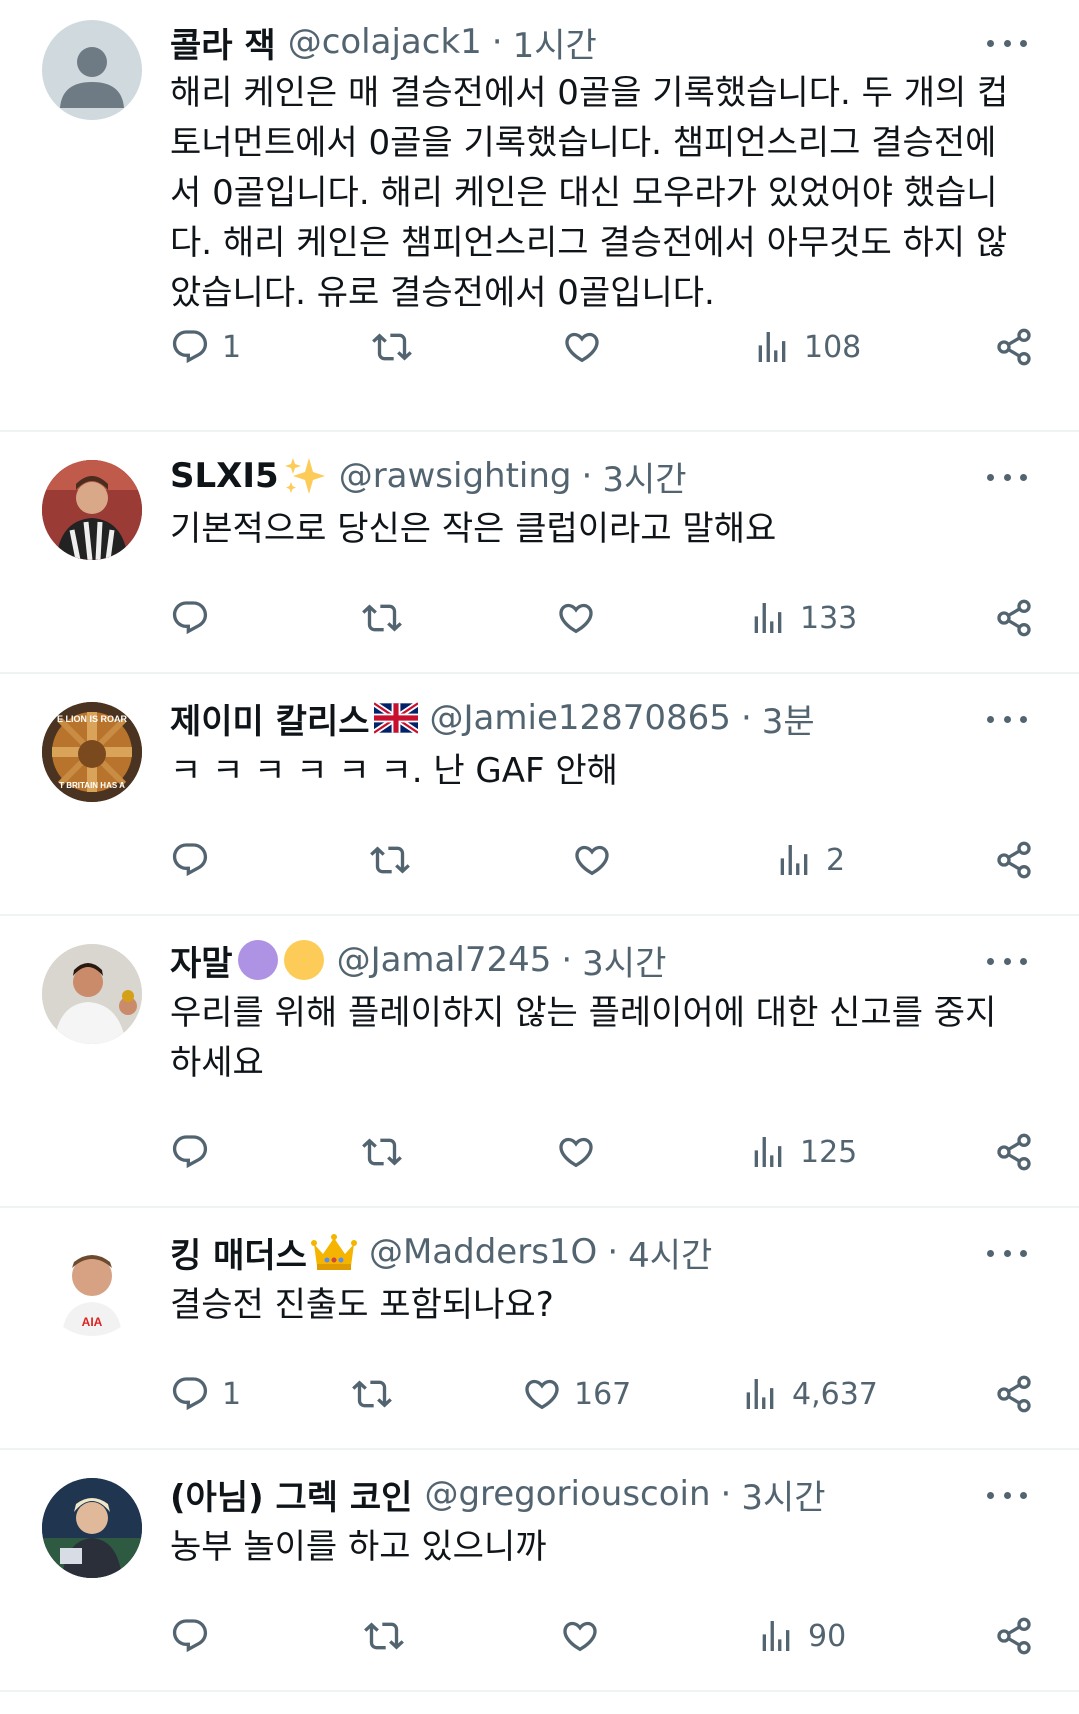 The height and width of the screenshot is (1714, 1079). What do you see at coordinates (829, 618) in the screenshot?
I see `views-count: 133` at bounding box center [829, 618].